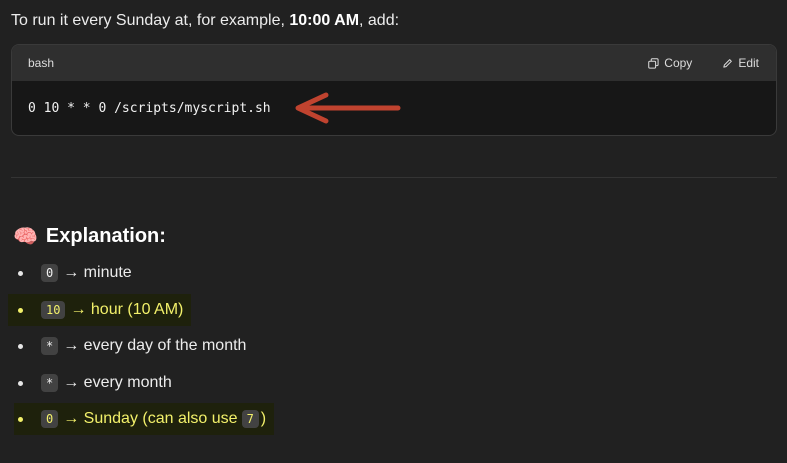  What do you see at coordinates (703, 63) in the screenshot?
I see `code-actions: Copy Edit` at bounding box center [703, 63].